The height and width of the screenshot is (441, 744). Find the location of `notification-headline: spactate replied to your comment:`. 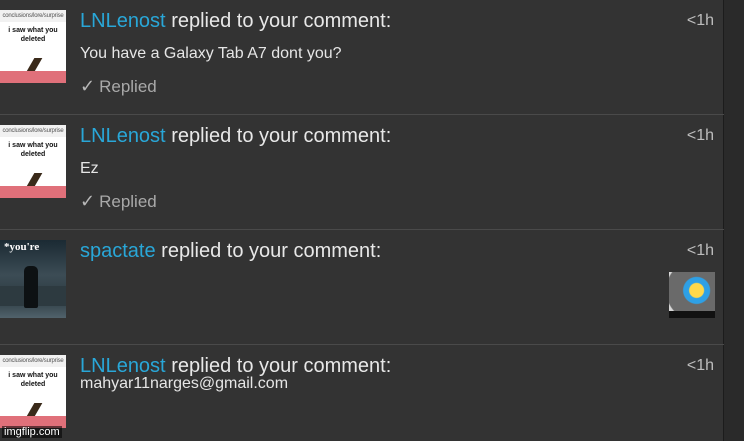

notification-headline: spactate replied to your comment: is located at coordinates (230, 251).